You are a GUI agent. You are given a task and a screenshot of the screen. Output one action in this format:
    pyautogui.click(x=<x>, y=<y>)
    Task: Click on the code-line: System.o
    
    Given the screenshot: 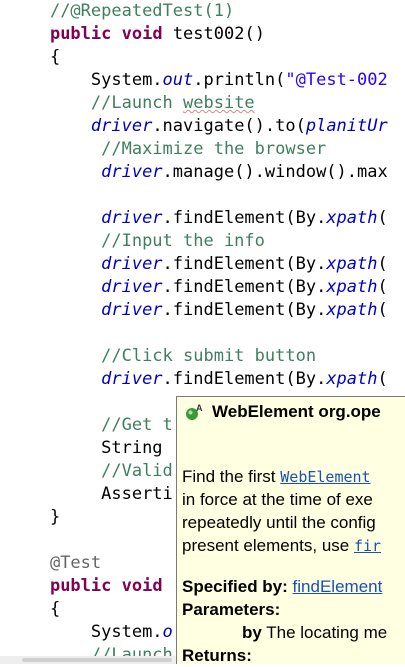 What is the action you would take?
    pyautogui.click(x=91, y=632)
    